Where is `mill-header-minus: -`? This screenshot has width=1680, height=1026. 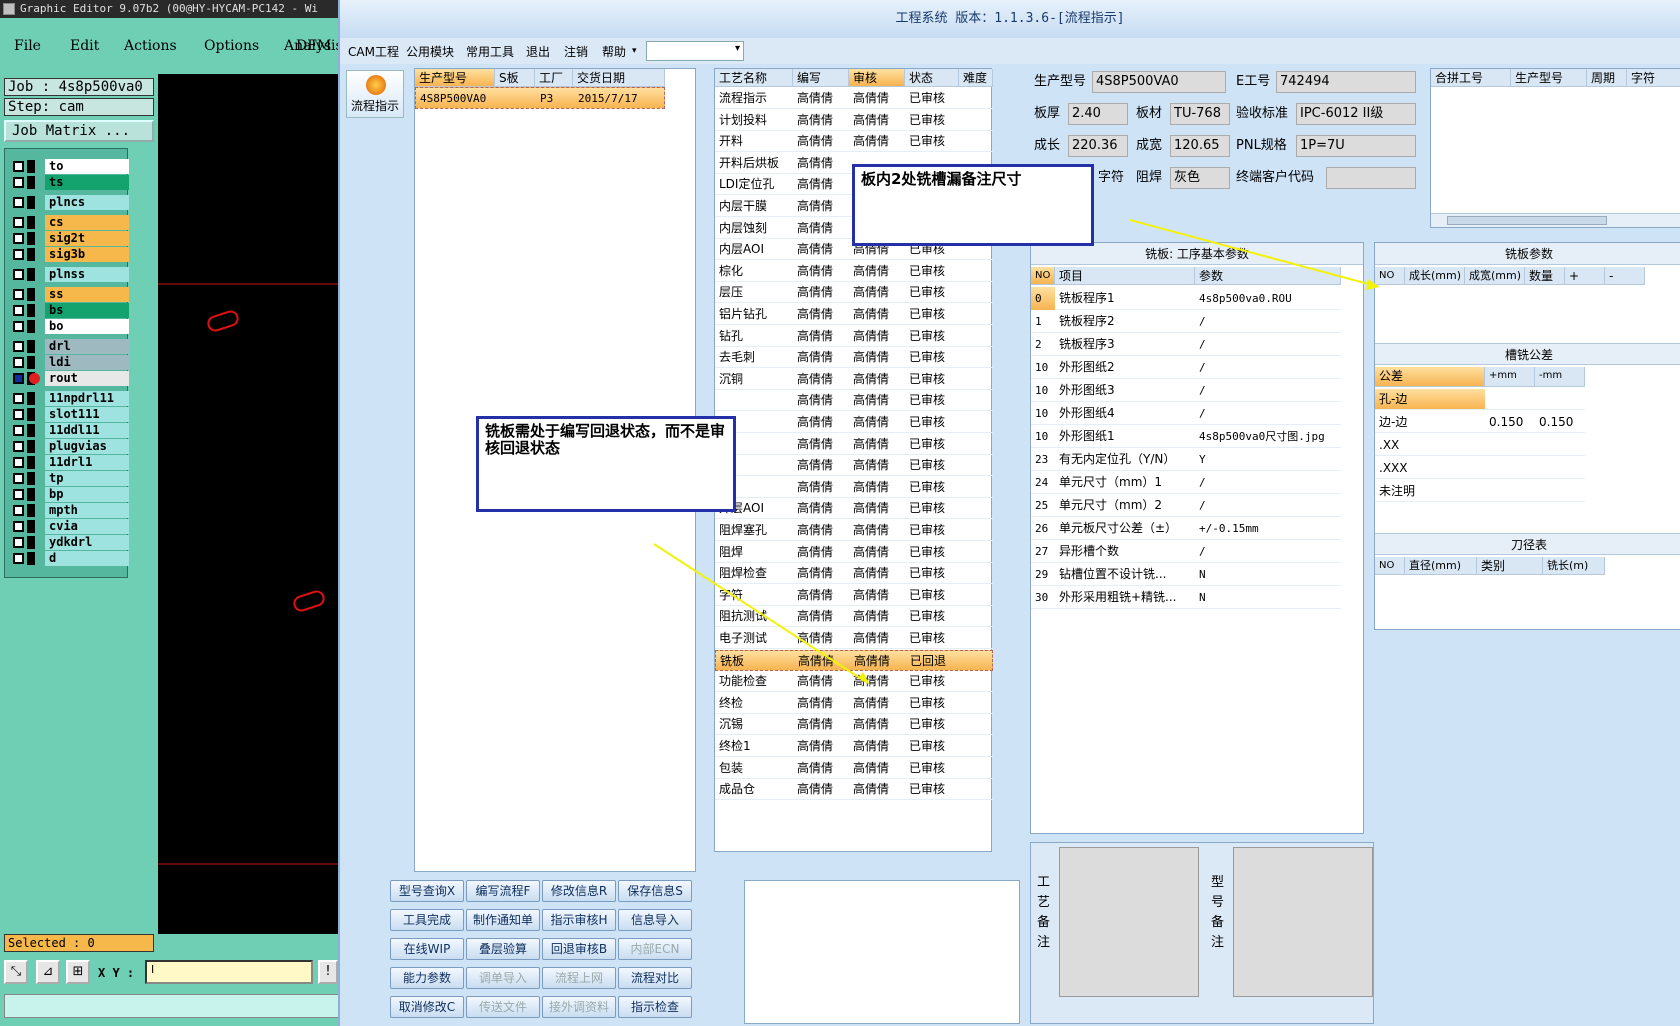
mill-header-minus: - is located at coordinates (1625, 276).